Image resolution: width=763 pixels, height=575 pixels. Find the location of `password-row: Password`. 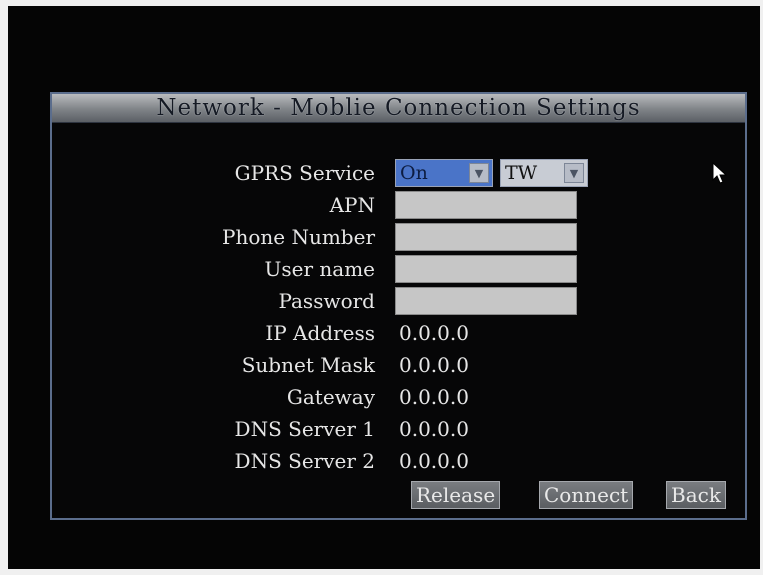

password-row: Password is located at coordinates (398, 301).